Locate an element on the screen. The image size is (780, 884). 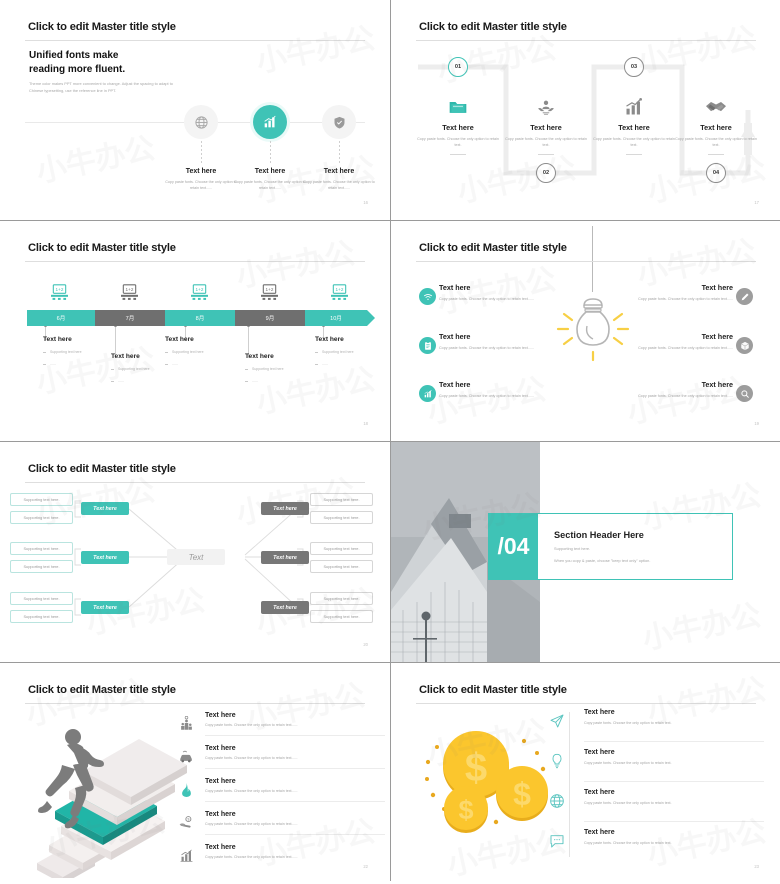
clipboard-icon is located at coordinates (427, 345).